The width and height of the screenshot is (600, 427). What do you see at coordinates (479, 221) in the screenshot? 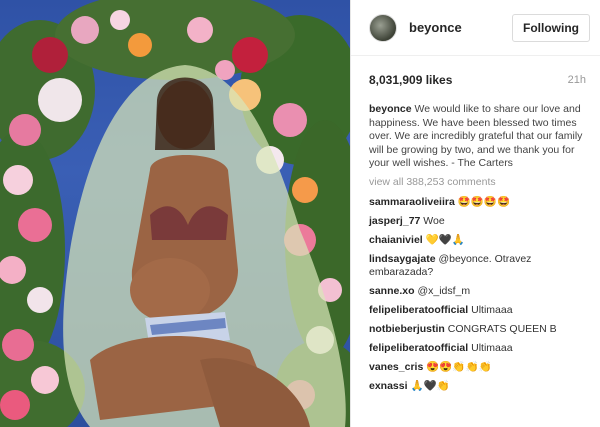
I see `comment: jasperj_77 Woe` at bounding box center [479, 221].